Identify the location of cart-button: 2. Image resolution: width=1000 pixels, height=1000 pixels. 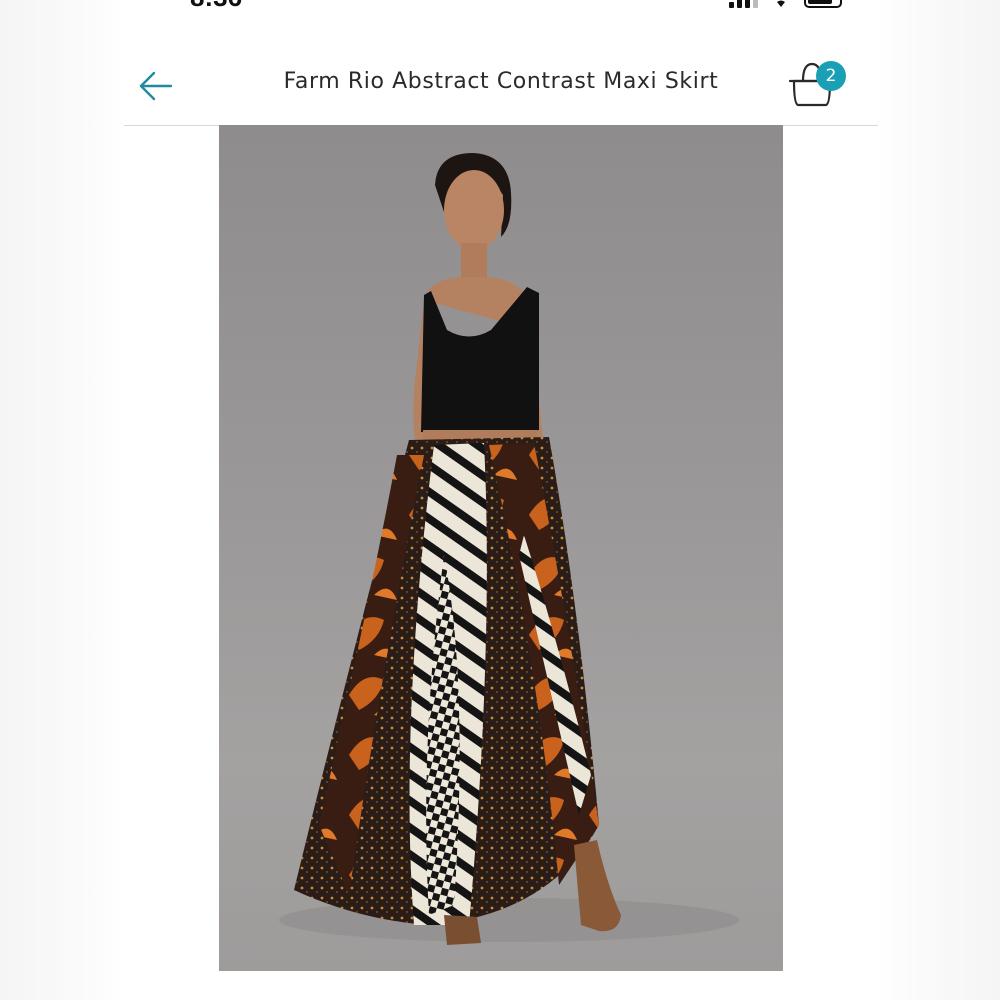
(817, 84).